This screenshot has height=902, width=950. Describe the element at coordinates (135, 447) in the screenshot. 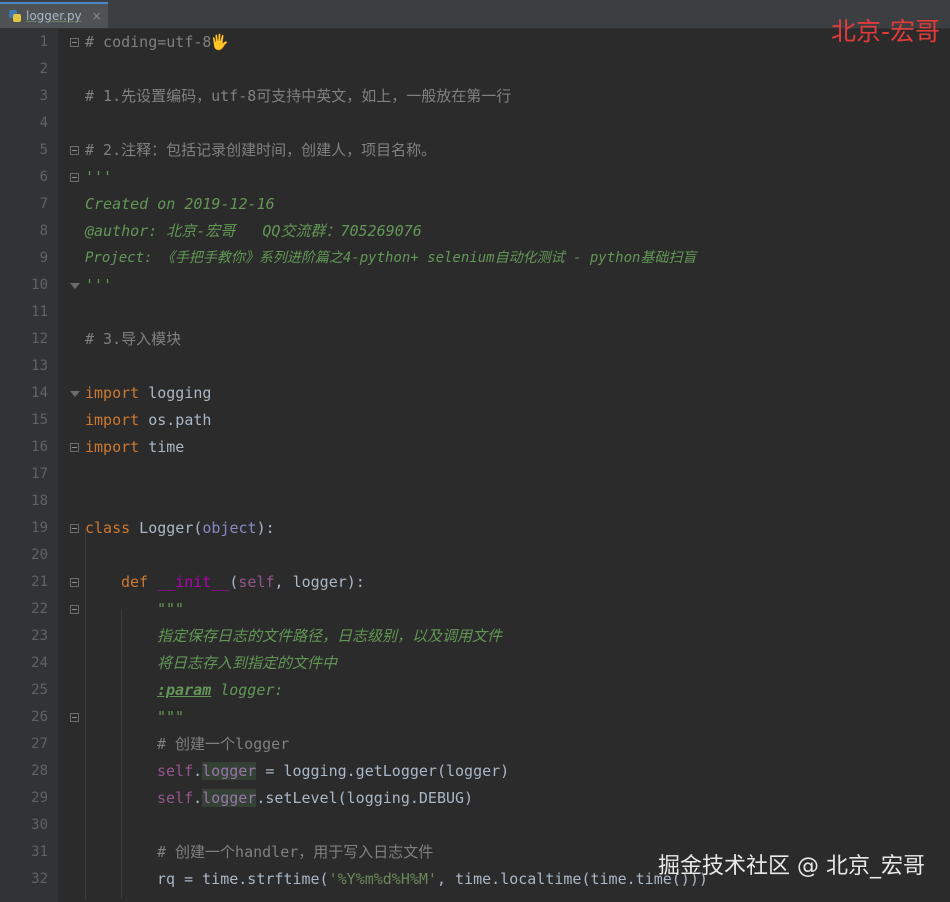

I see `code-text: import time` at that location.